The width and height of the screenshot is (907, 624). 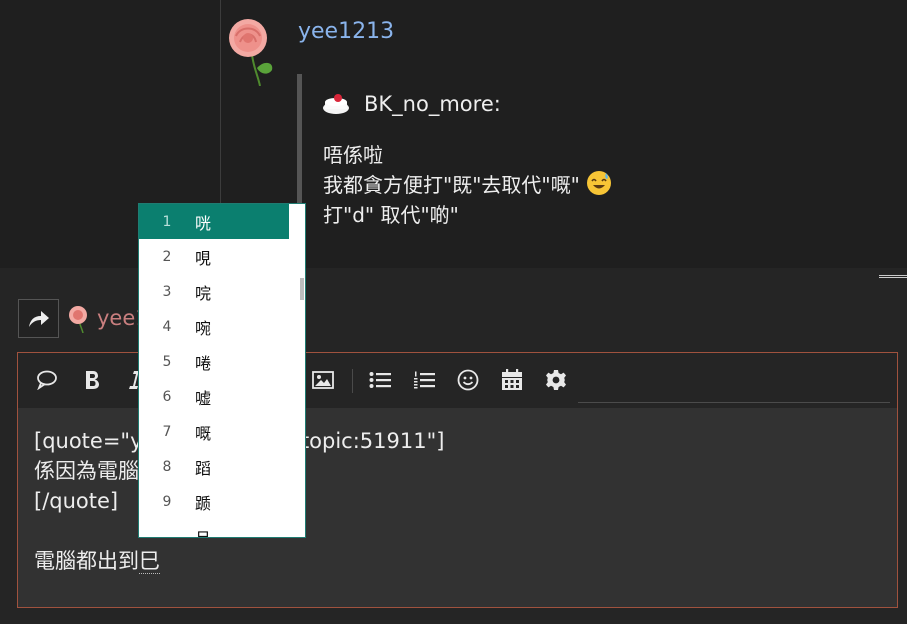 What do you see at coordinates (203, 328) in the screenshot?
I see `ime-candidate-char: 啘` at bounding box center [203, 328].